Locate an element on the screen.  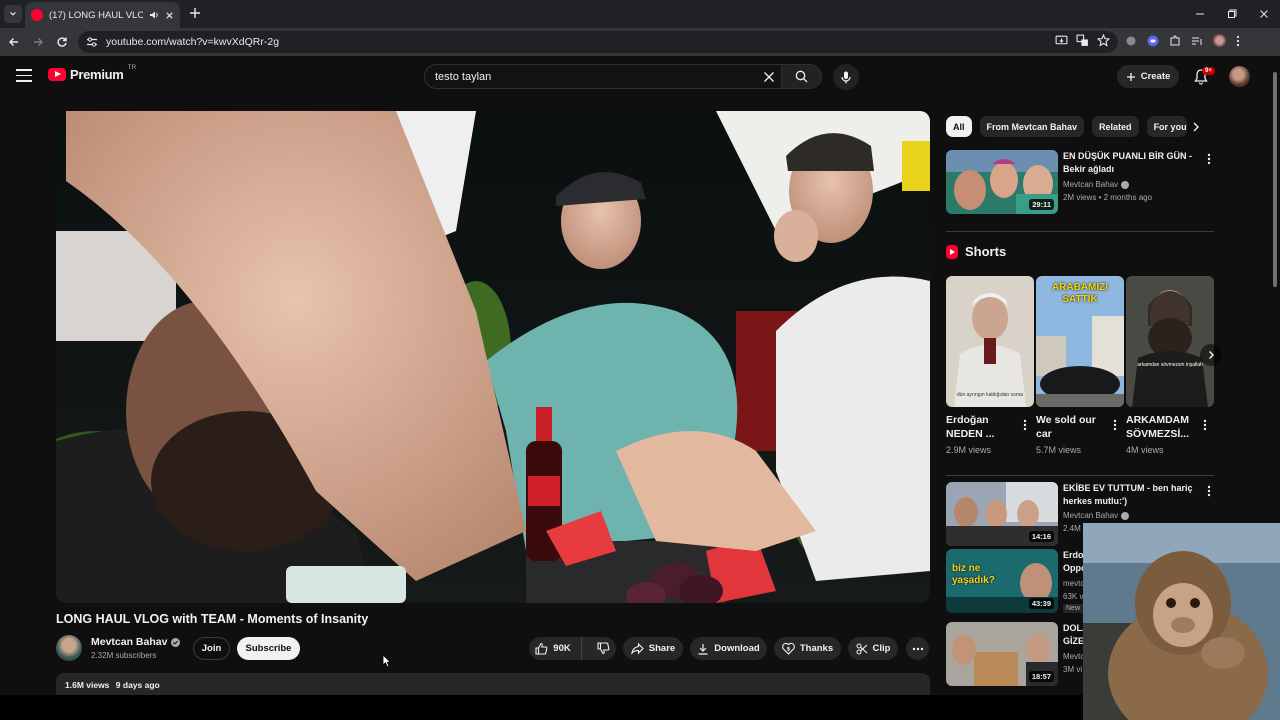
minimize-icon is located at coordinates (1200, 14).